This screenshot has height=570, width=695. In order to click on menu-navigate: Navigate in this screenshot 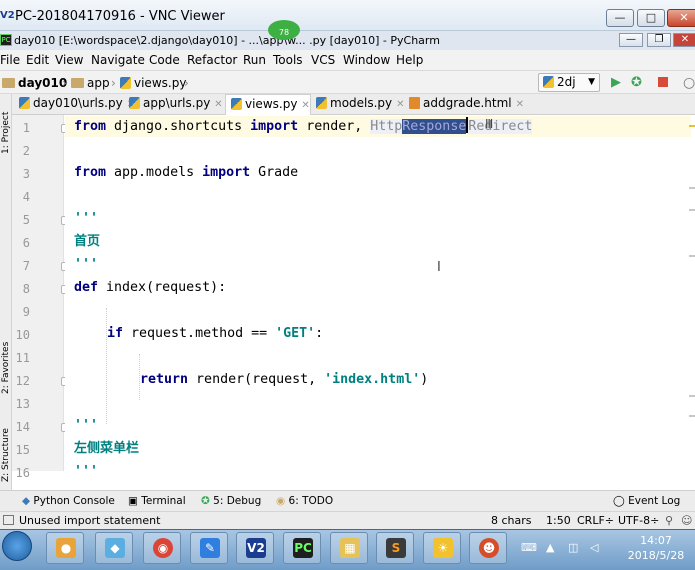, I will do `click(118, 60)`.